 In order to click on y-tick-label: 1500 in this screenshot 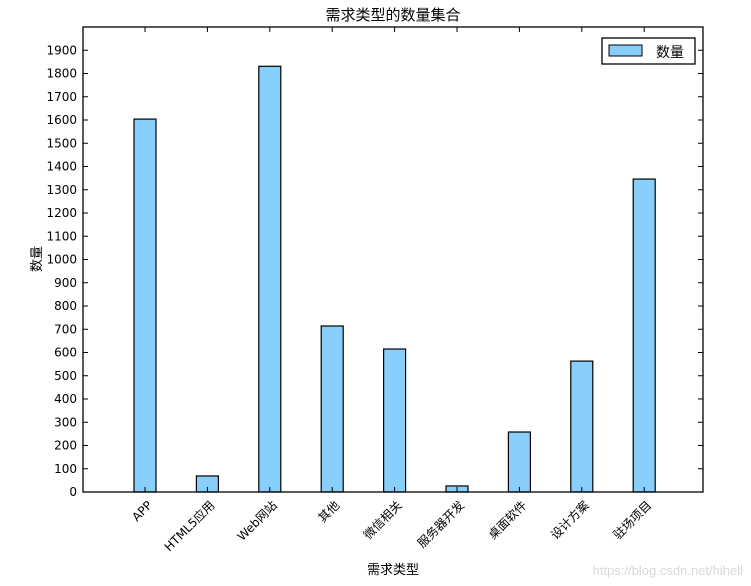, I will do `click(61, 143)`.